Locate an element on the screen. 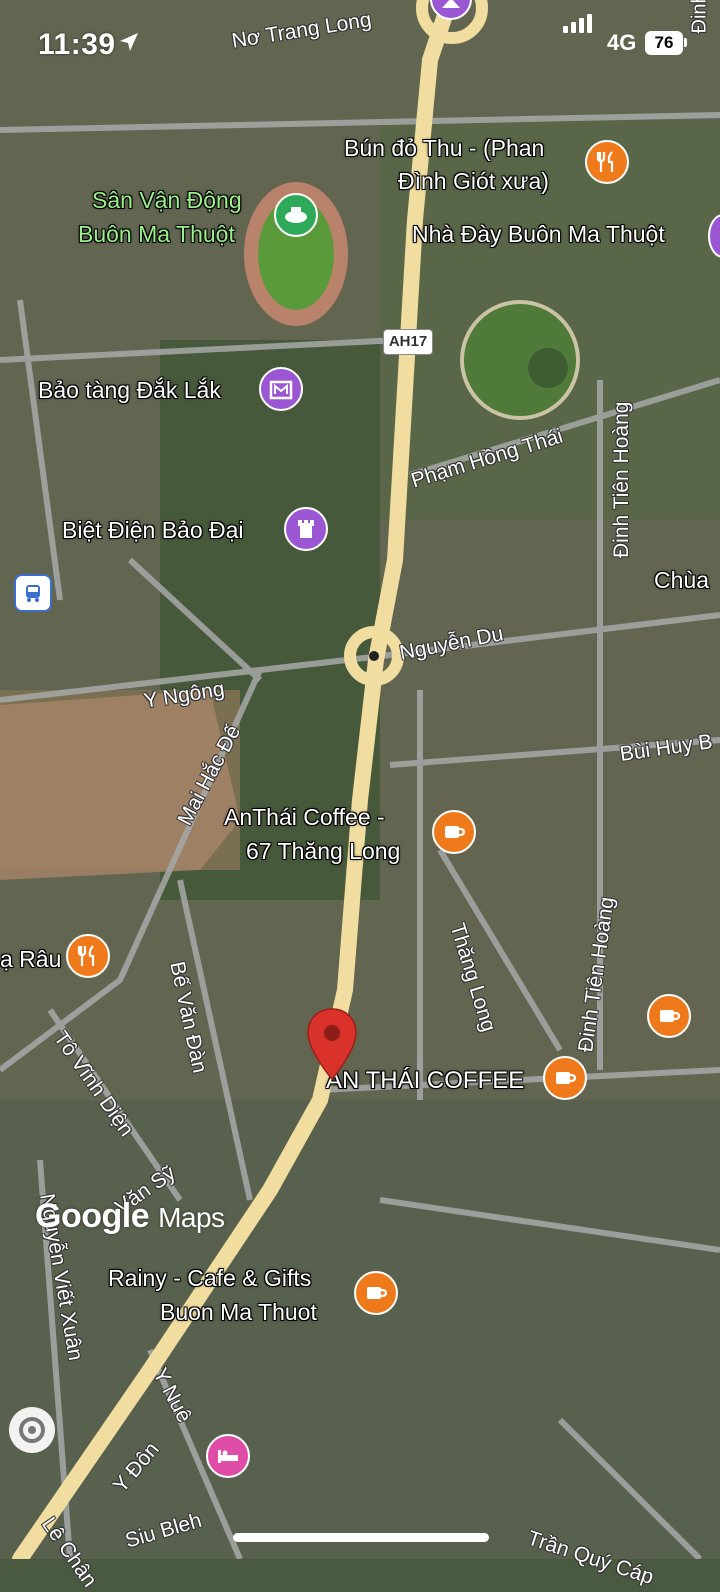 Image resolution: width=720 pixels, height=1592 pixels. place-label-bun-do-thu-1: Bún đỏ Thu - (Phan is located at coordinates (444, 148).